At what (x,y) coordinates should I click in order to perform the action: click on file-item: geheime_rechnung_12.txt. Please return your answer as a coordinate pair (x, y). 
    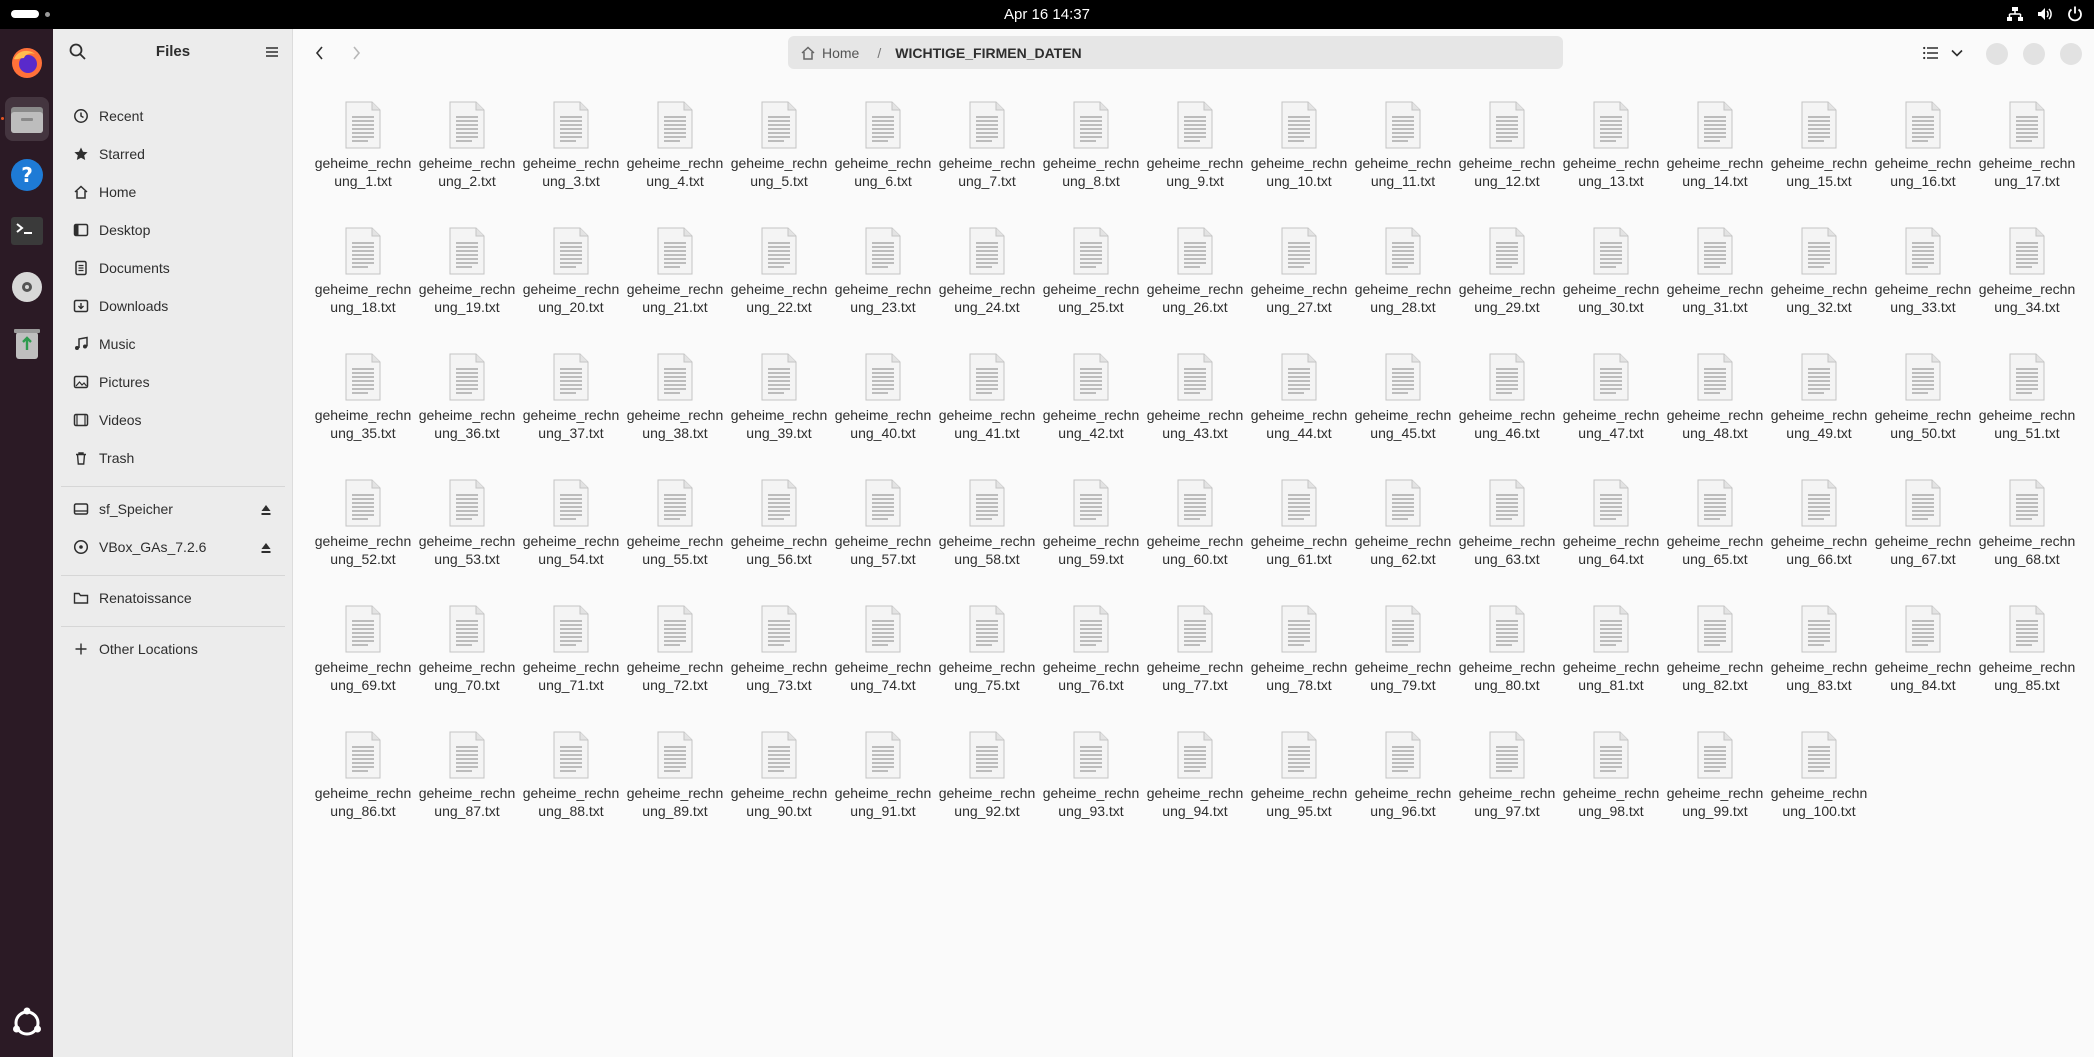
    Looking at the image, I should click on (1507, 162).